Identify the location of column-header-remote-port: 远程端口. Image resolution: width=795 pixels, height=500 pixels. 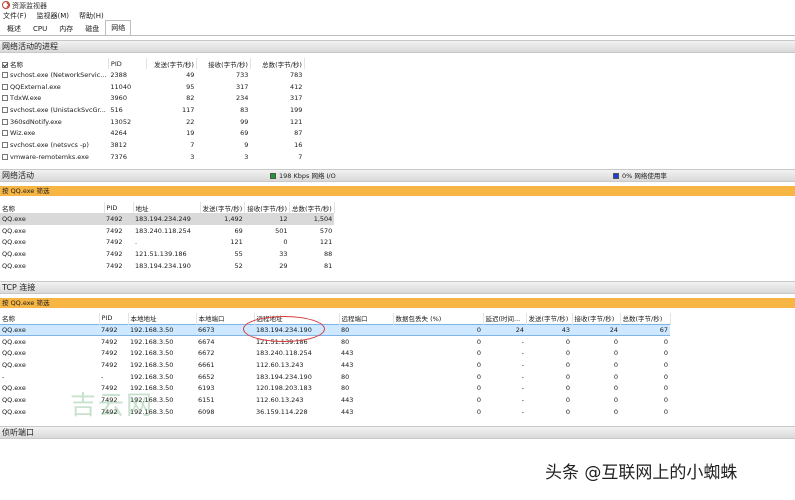
(366, 318).